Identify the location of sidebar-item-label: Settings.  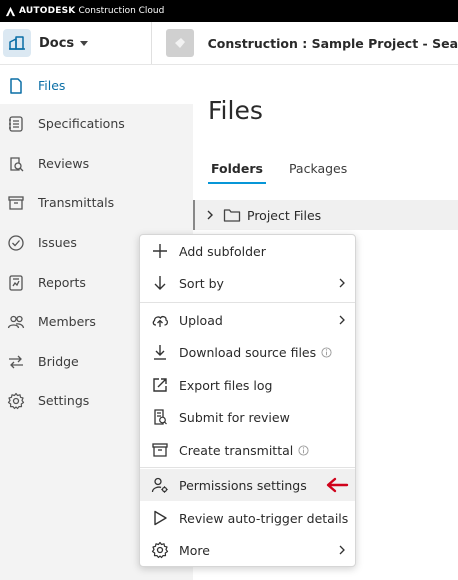
(64, 400).